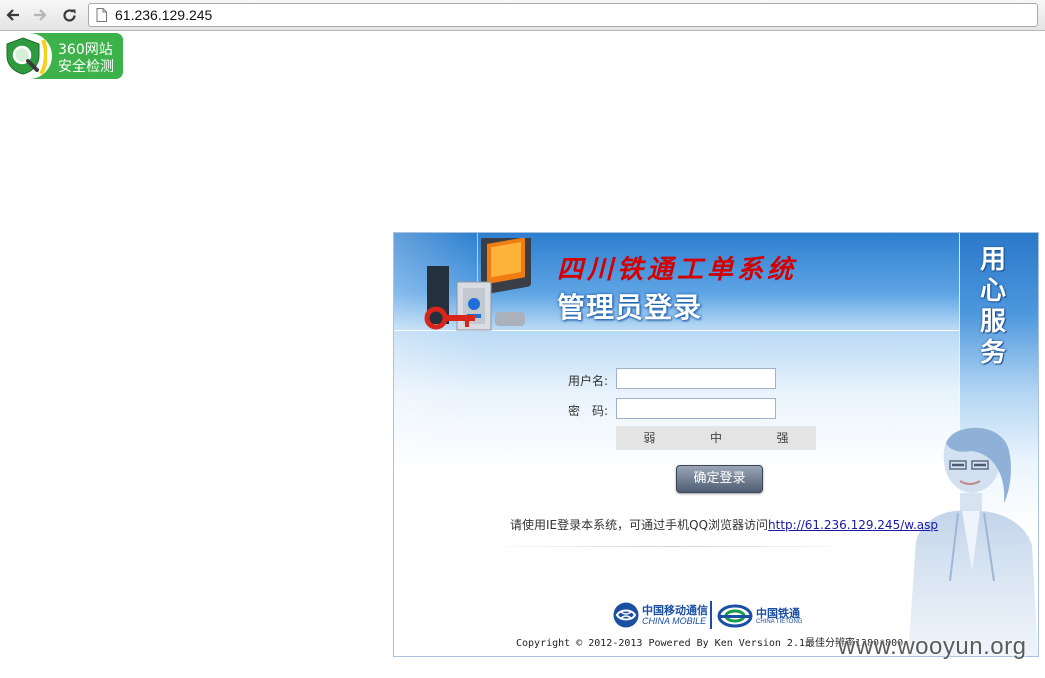 This screenshot has width=1045, height=678. I want to click on footer-divider, so click(673, 546).